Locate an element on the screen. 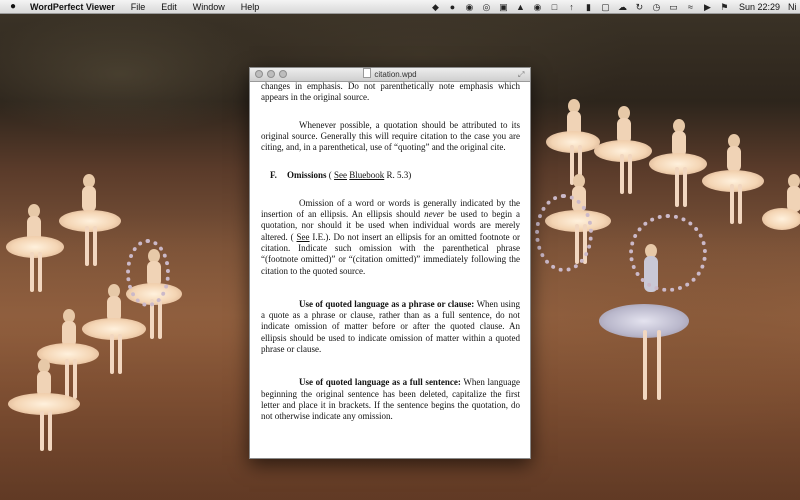 Image resolution: width=800 pixels, height=500 pixels. heading-open: ( is located at coordinates (330, 175).